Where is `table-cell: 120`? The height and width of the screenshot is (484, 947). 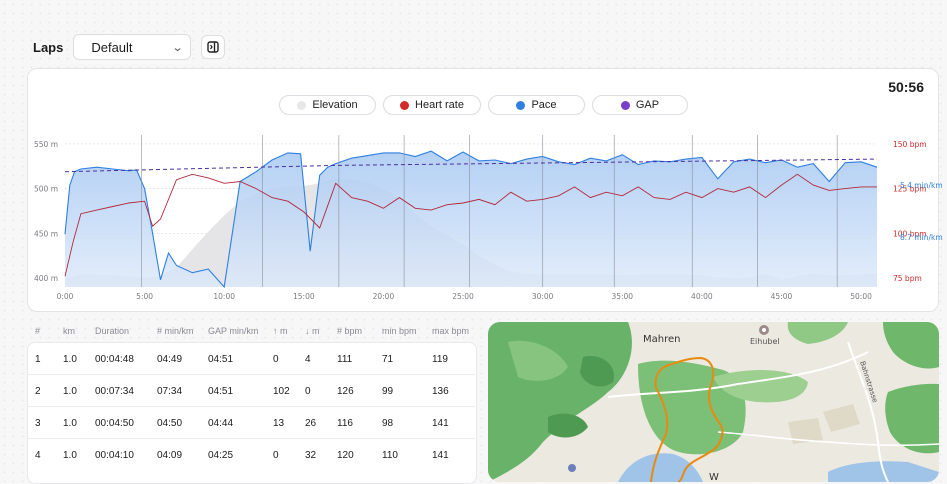 table-cell: 120 is located at coordinates (345, 455).